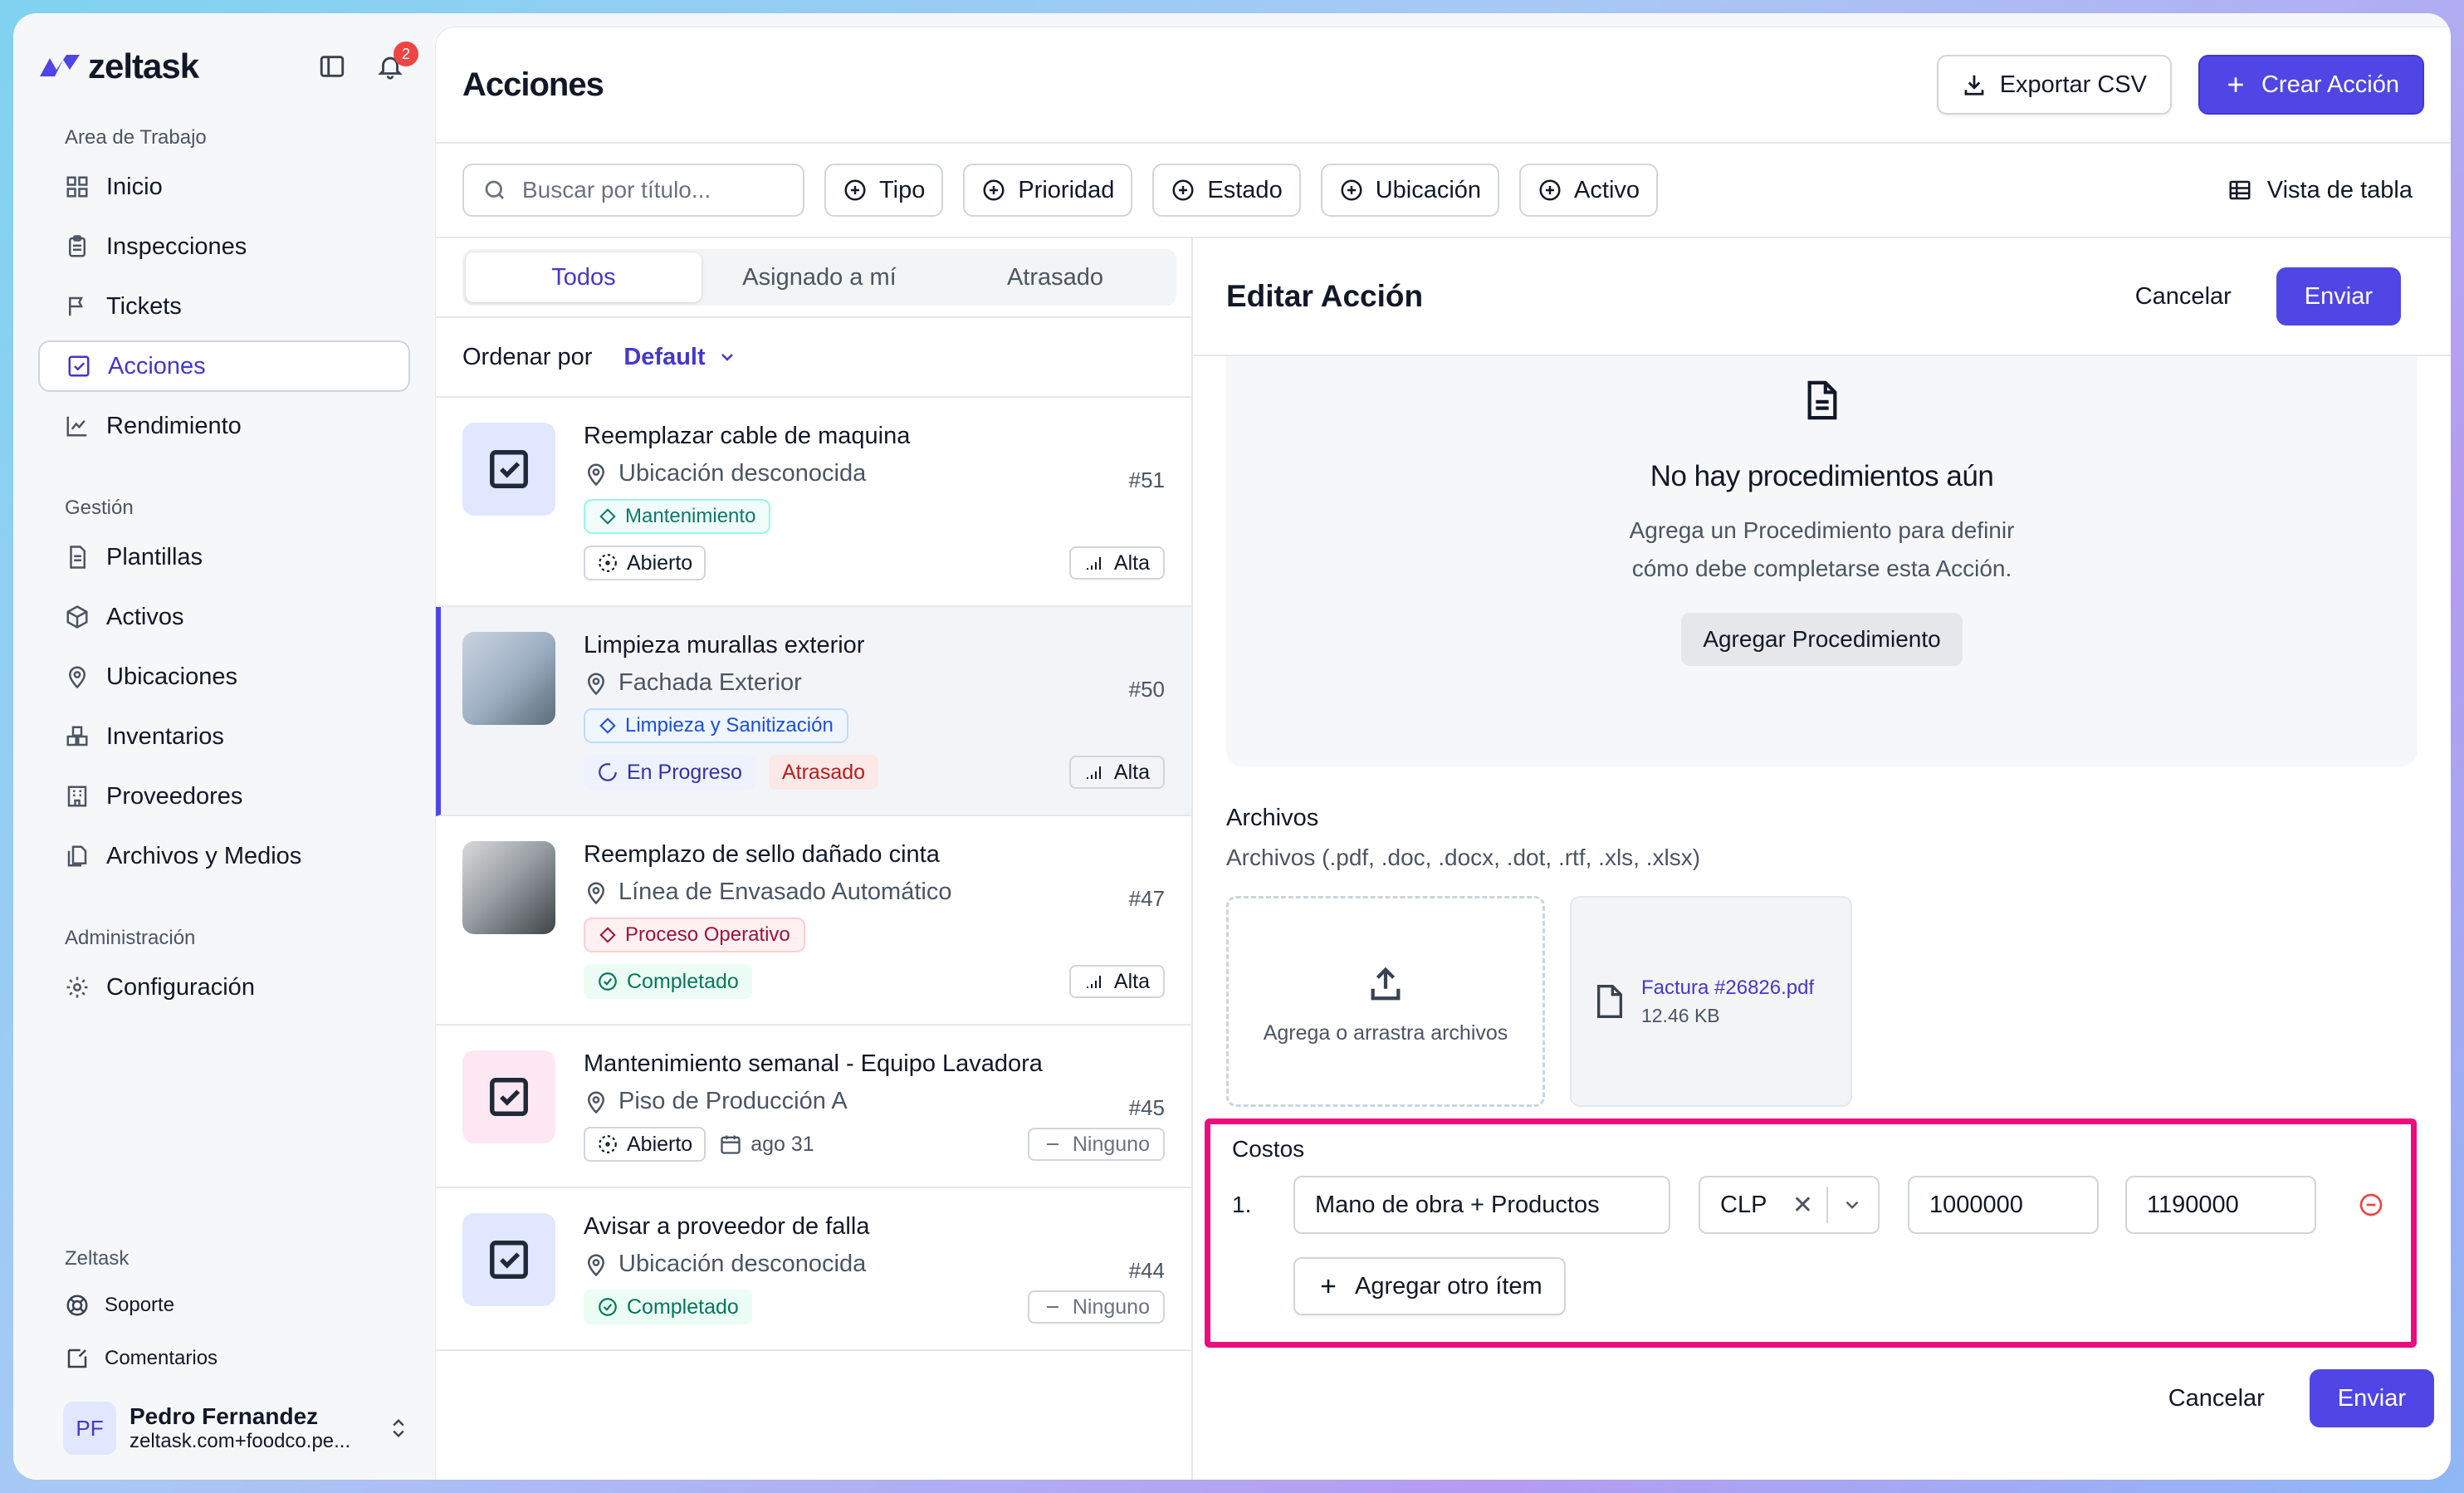 Image resolution: width=2464 pixels, height=1493 pixels. I want to click on sort-label: Ordenar por, so click(527, 356).